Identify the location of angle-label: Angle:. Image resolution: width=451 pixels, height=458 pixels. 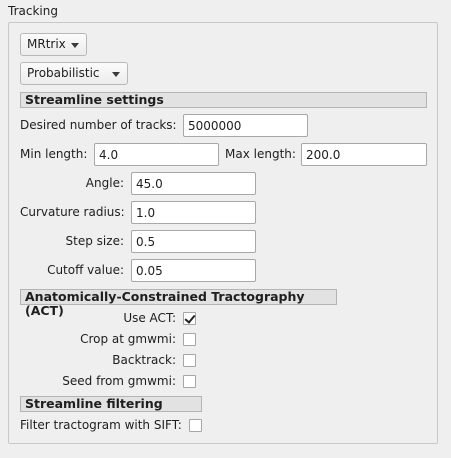
(104, 183).